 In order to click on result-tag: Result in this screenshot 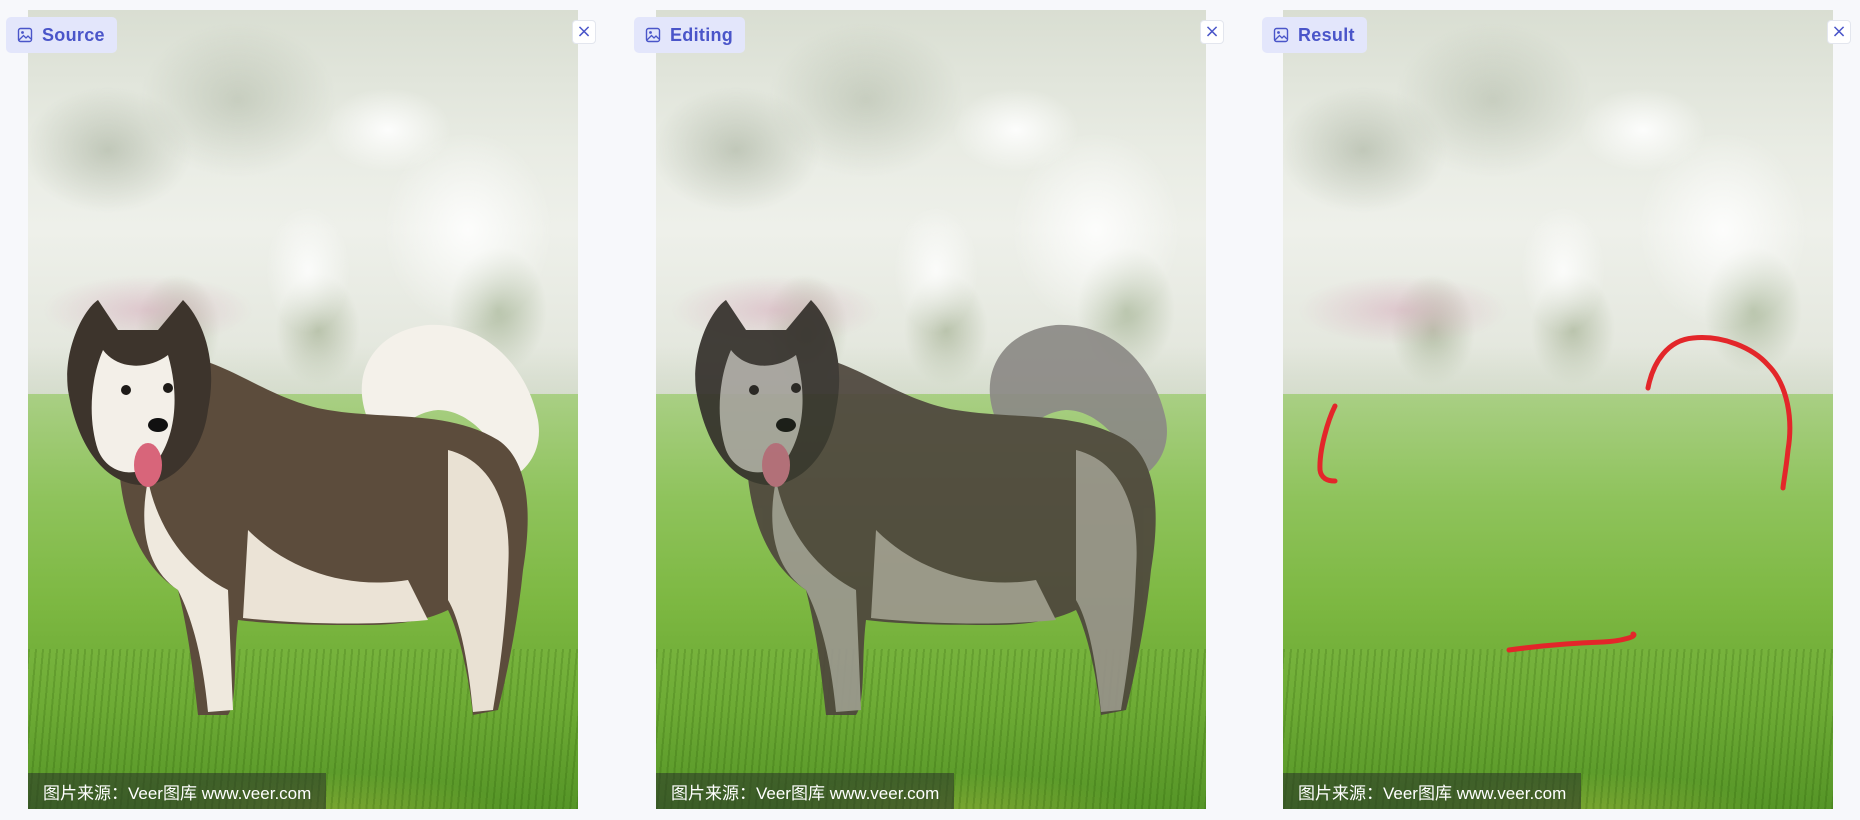, I will do `click(1314, 35)`.